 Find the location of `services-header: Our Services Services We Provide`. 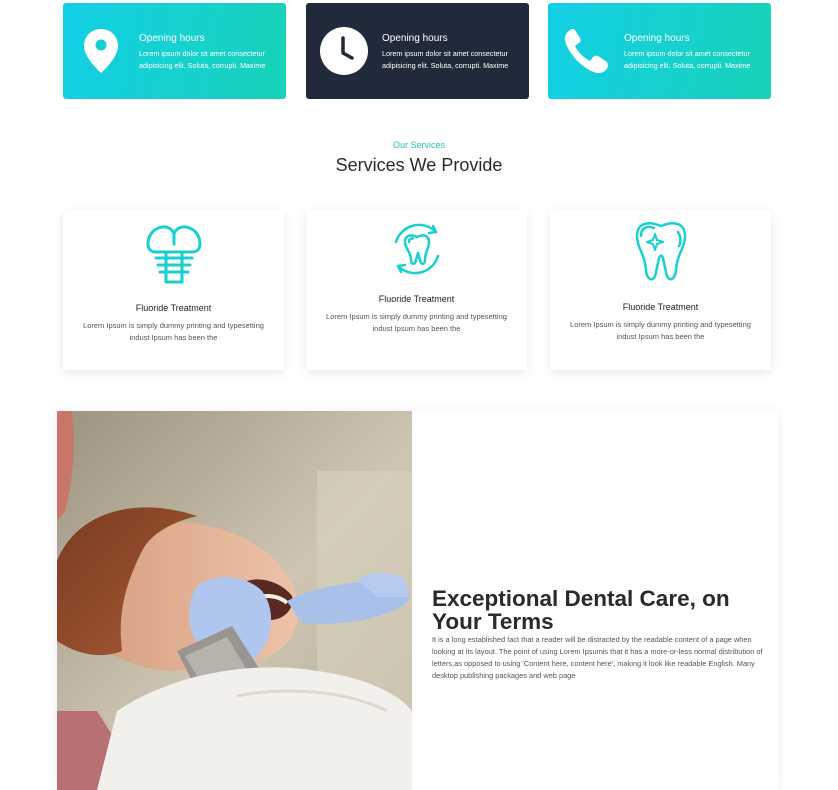

services-header: Our Services Services We Provide is located at coordinates (419, 158).